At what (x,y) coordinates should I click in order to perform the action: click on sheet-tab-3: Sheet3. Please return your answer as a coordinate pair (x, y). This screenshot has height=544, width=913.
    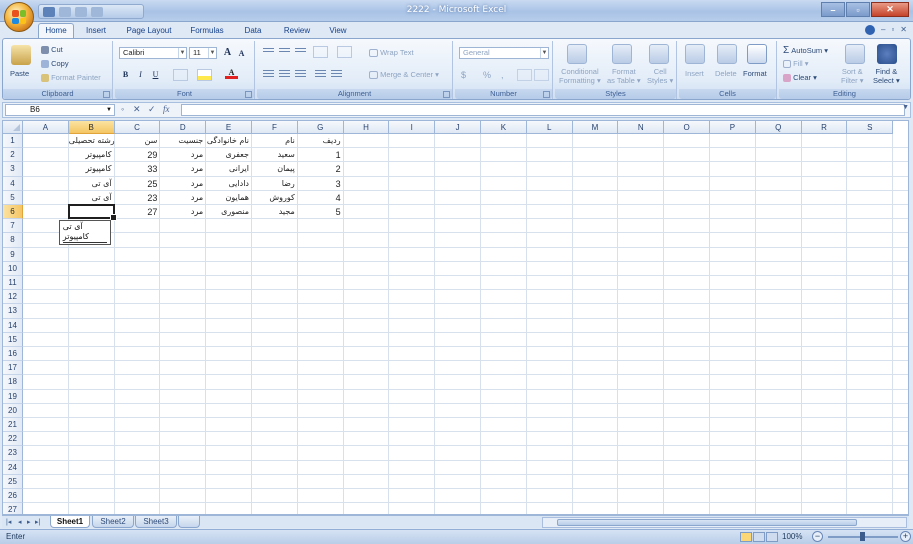
    Looking at the image, I should click on (156, 522).